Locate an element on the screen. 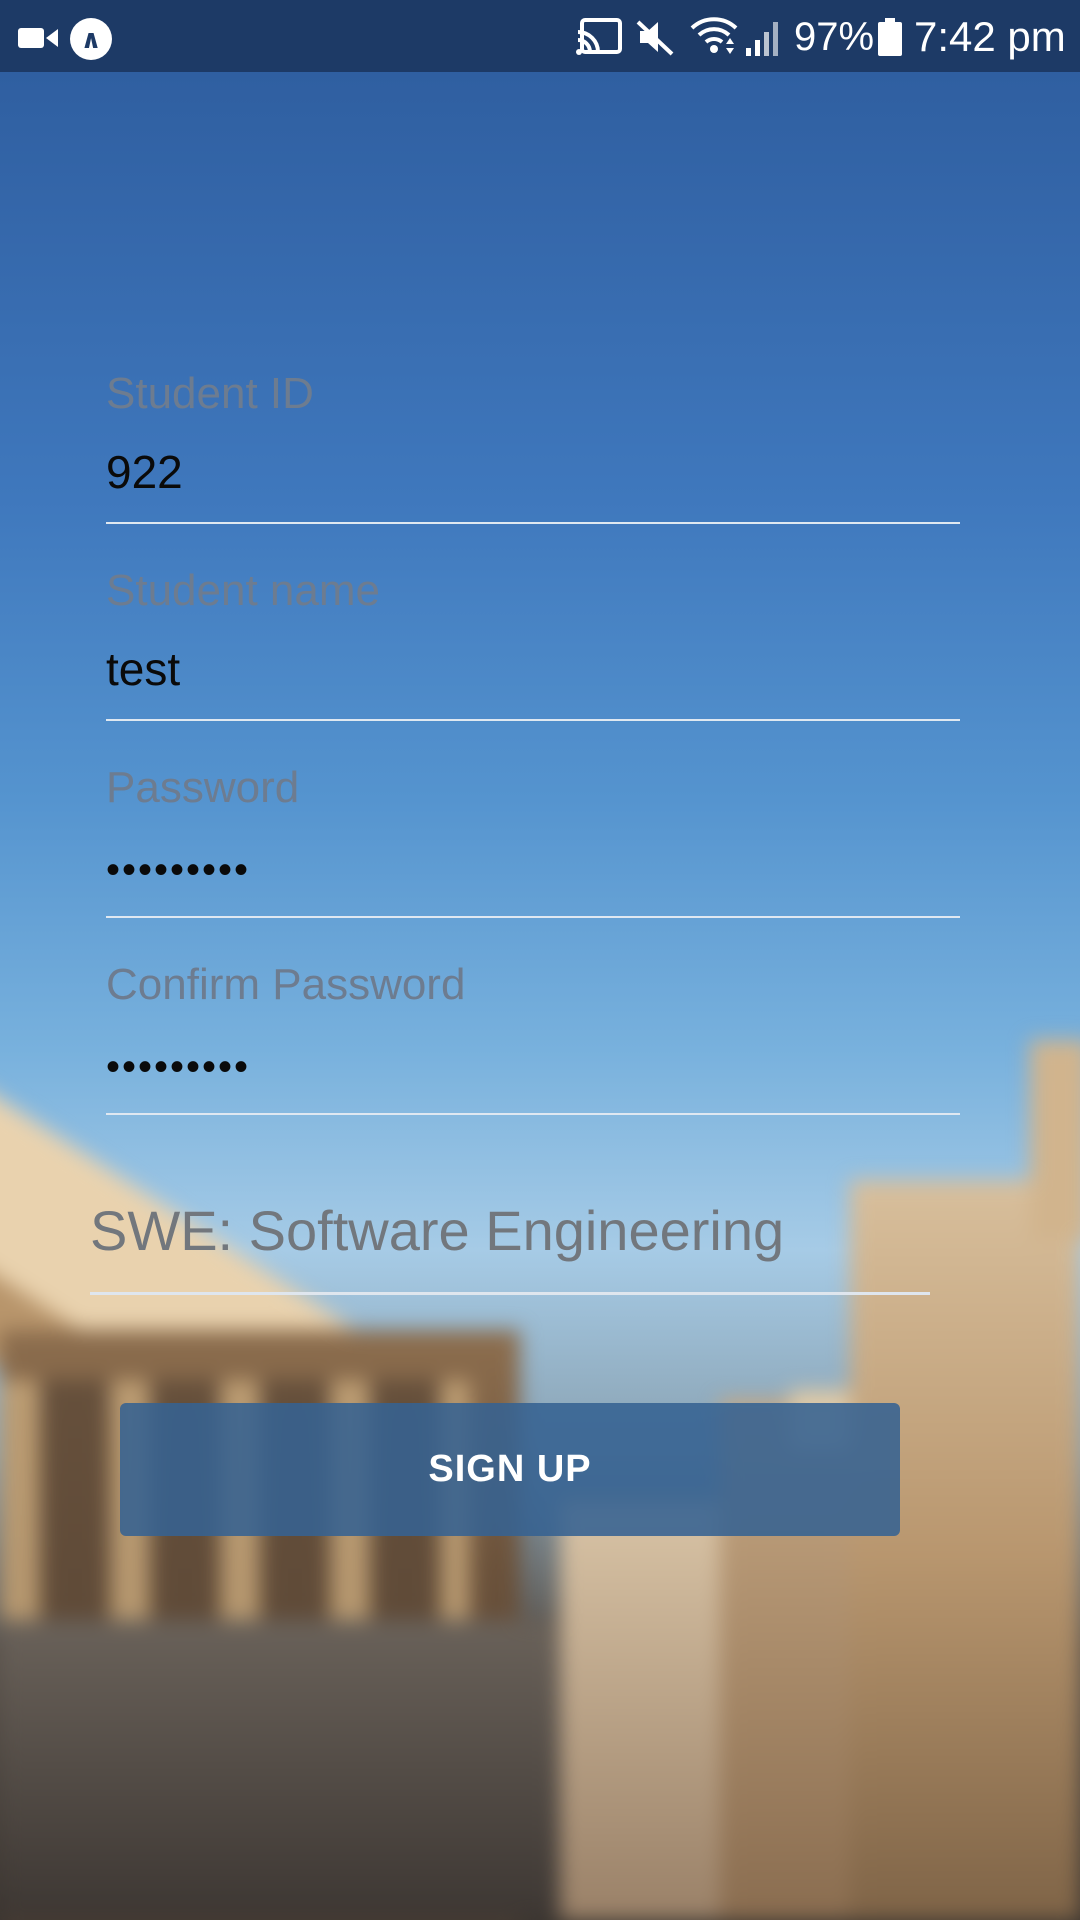  confirm-password-input: ••••••••• is located at coordinates (178, 1067).